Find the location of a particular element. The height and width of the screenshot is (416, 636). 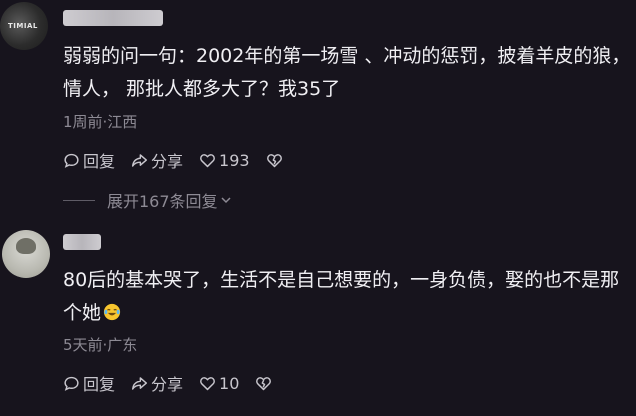

avatar-figure is located at coordinates (26, 246).